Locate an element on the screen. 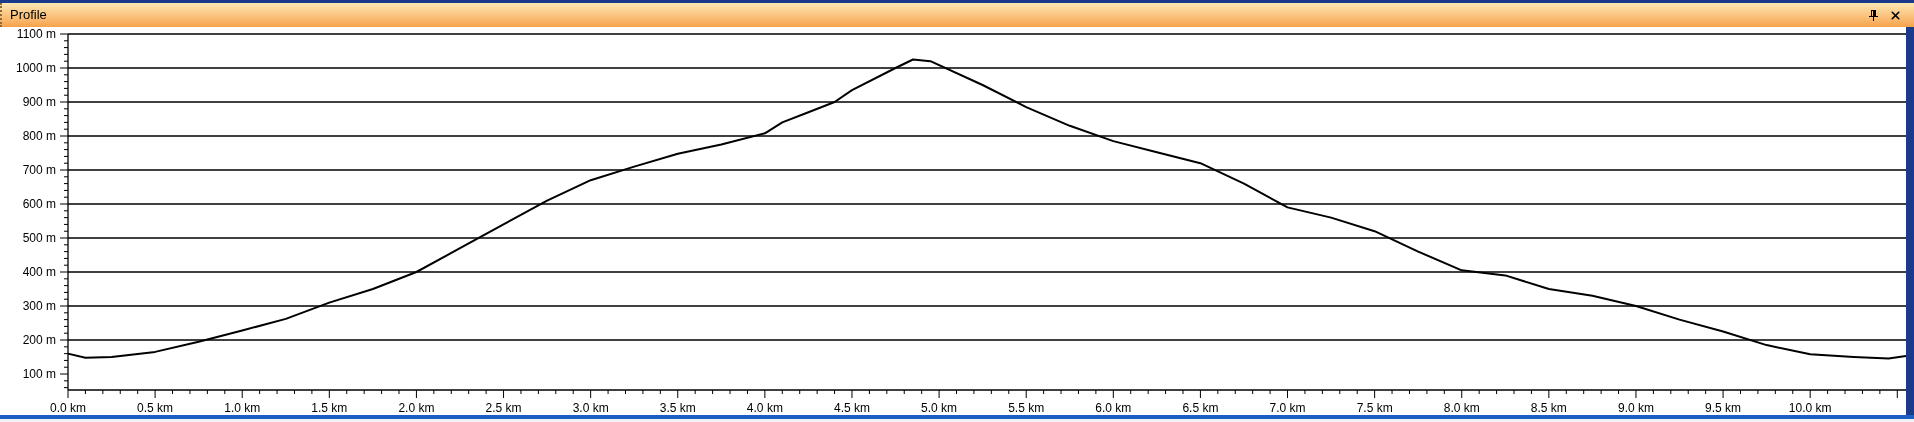  axis-label: 5.0 km is located at coordinates (939, 408).